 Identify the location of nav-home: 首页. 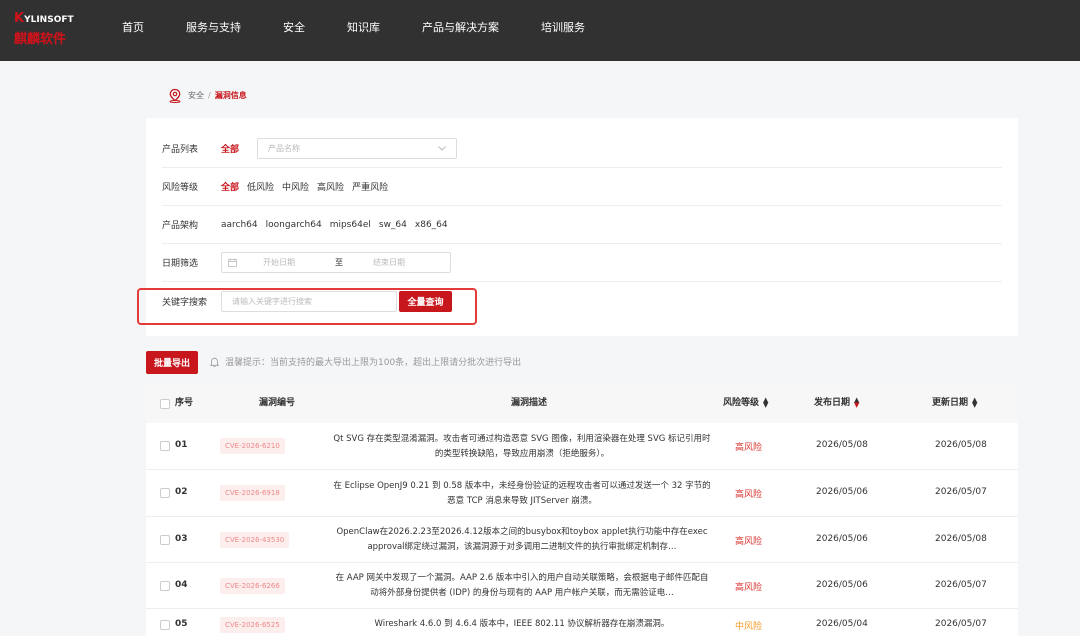
(133, 30).